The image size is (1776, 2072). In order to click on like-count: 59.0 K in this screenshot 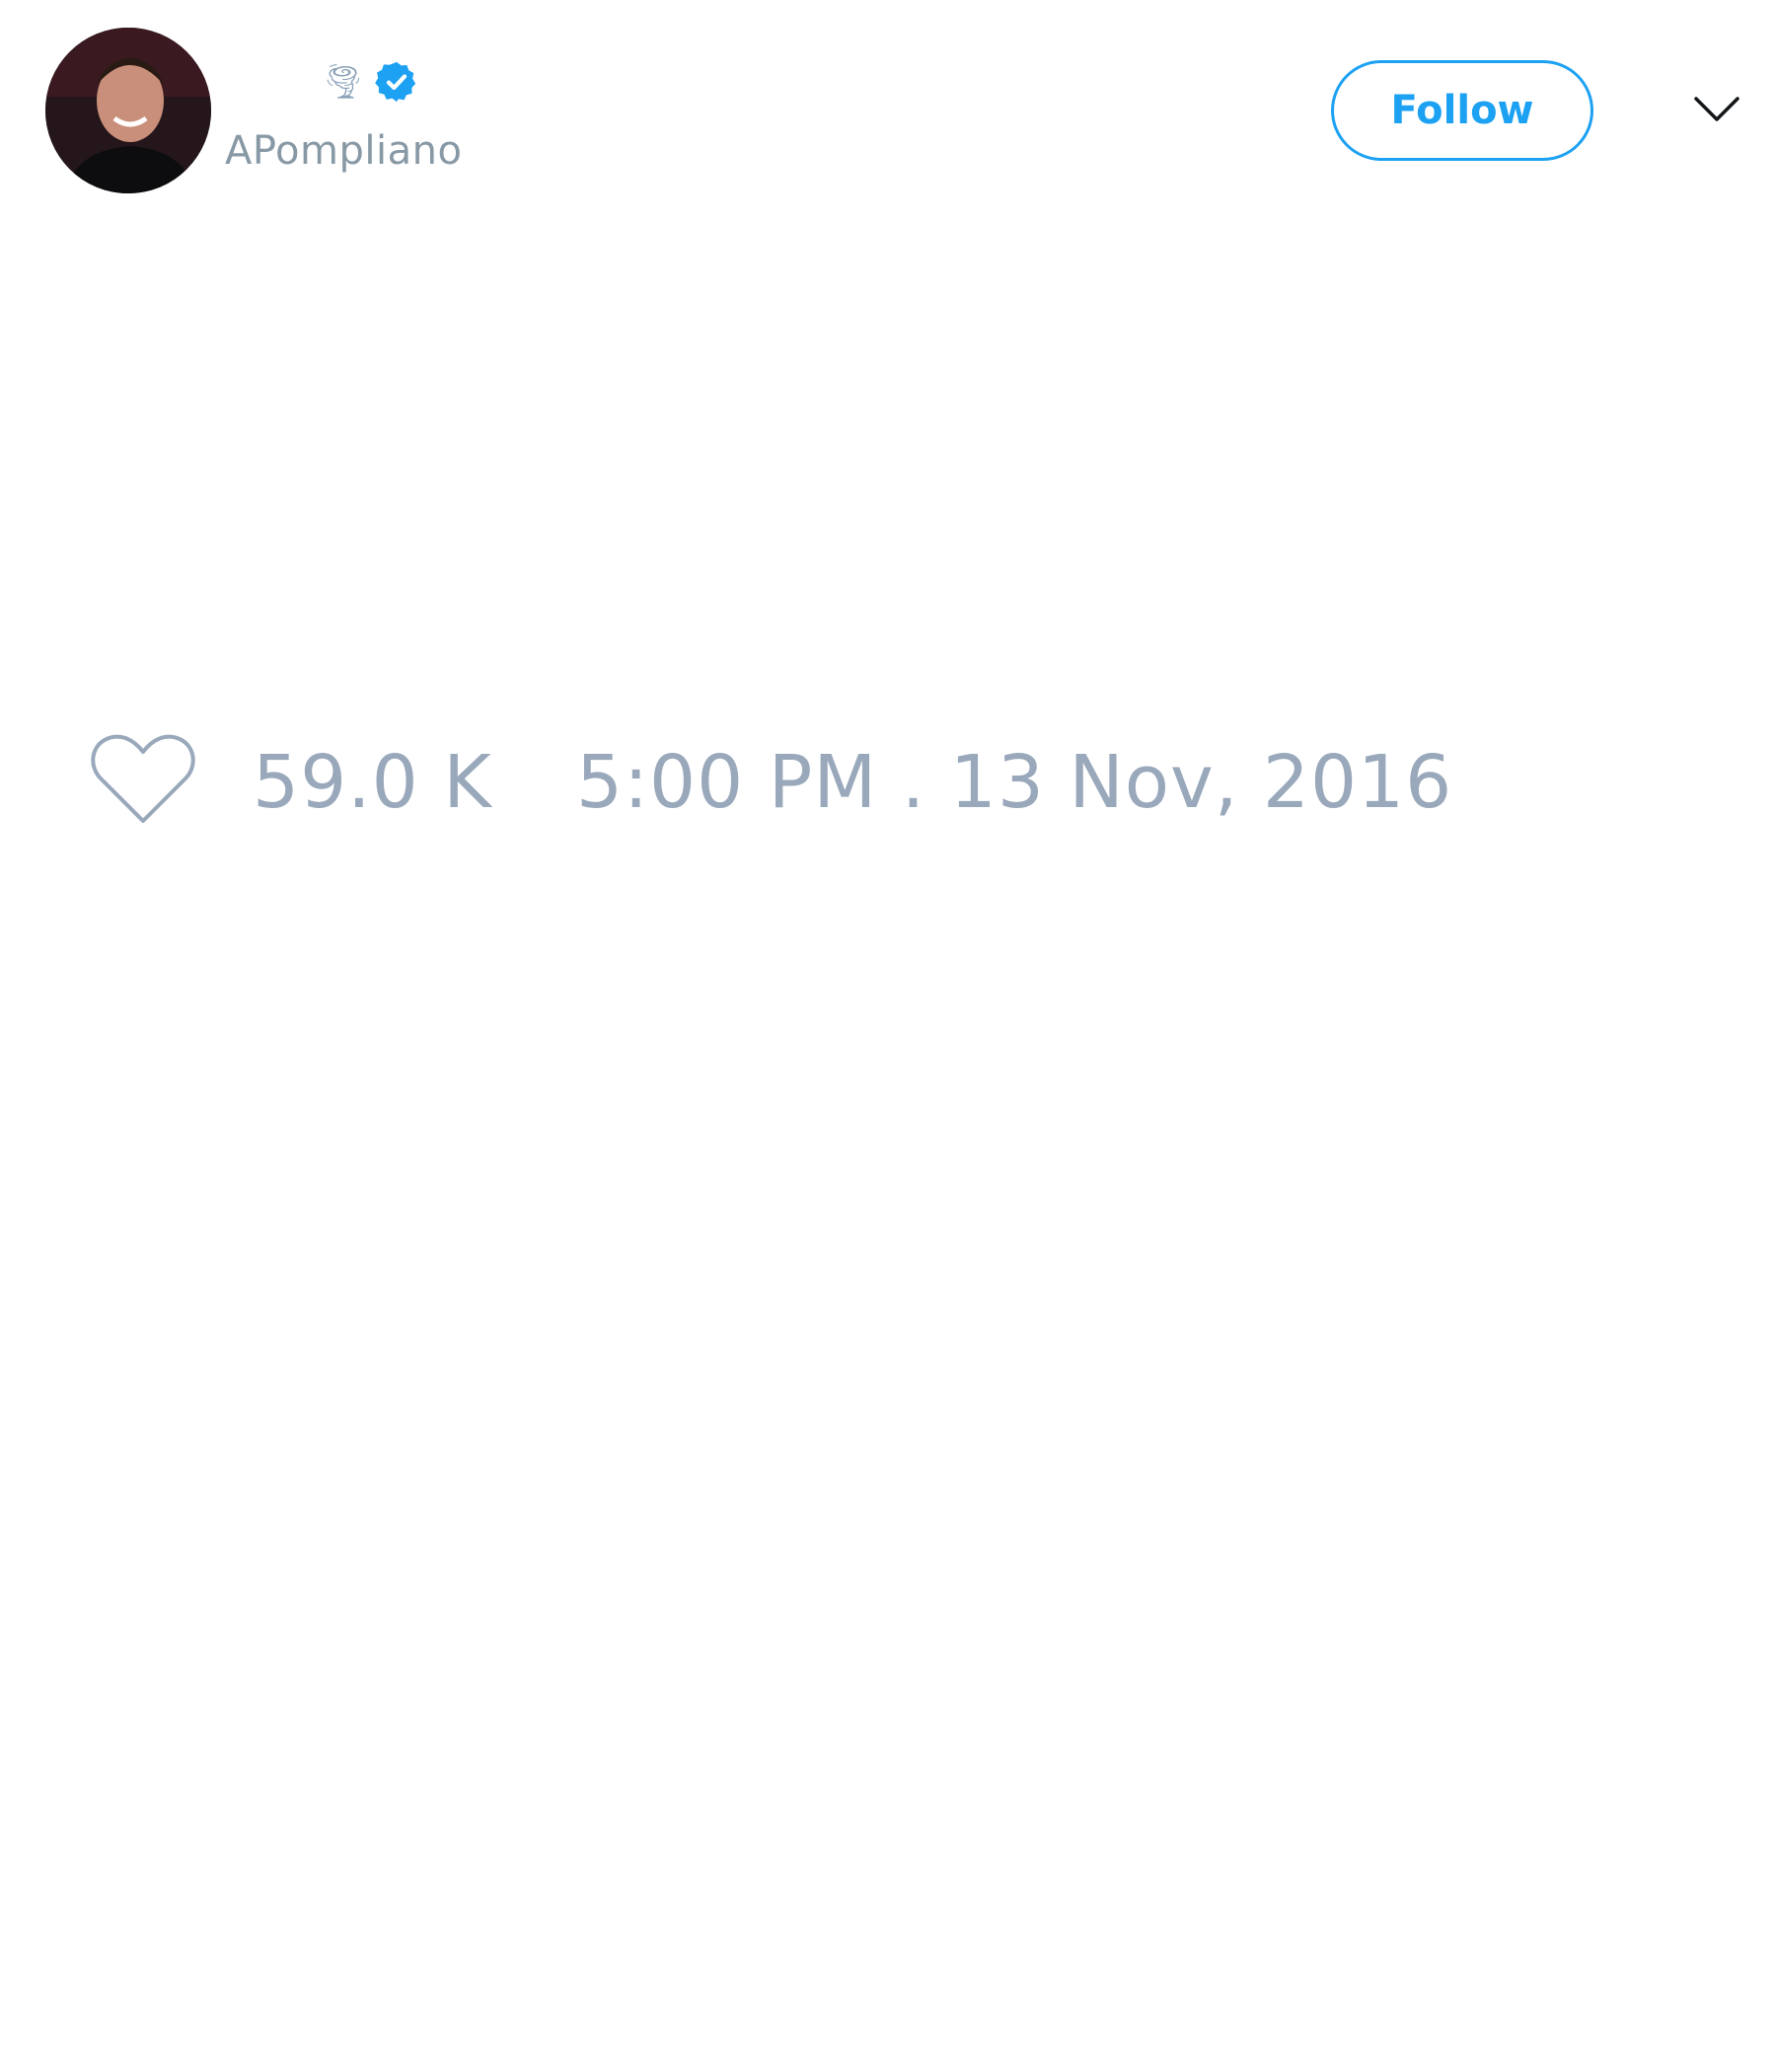, I will do `click(373, 783)`.